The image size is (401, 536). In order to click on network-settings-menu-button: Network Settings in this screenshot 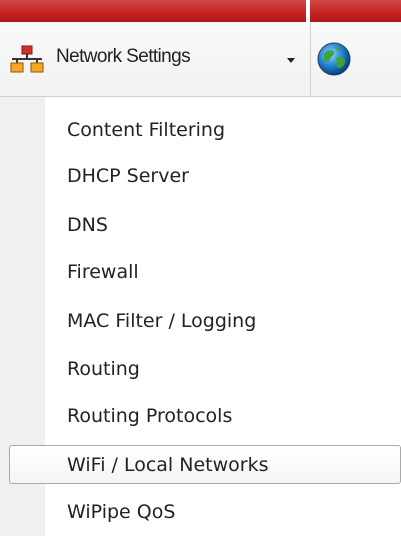, I will do `click(155, 59)`.